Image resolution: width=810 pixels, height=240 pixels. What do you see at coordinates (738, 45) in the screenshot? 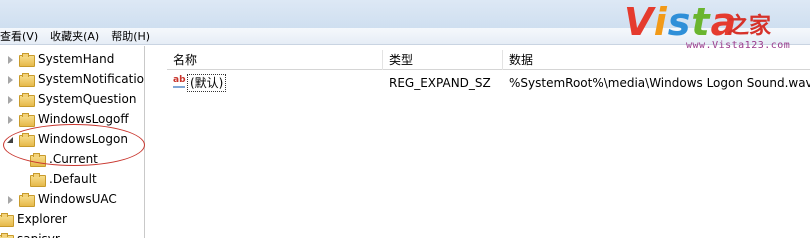
I see `logo-url: www.Vista123.com` at bounding box center [738, 45].